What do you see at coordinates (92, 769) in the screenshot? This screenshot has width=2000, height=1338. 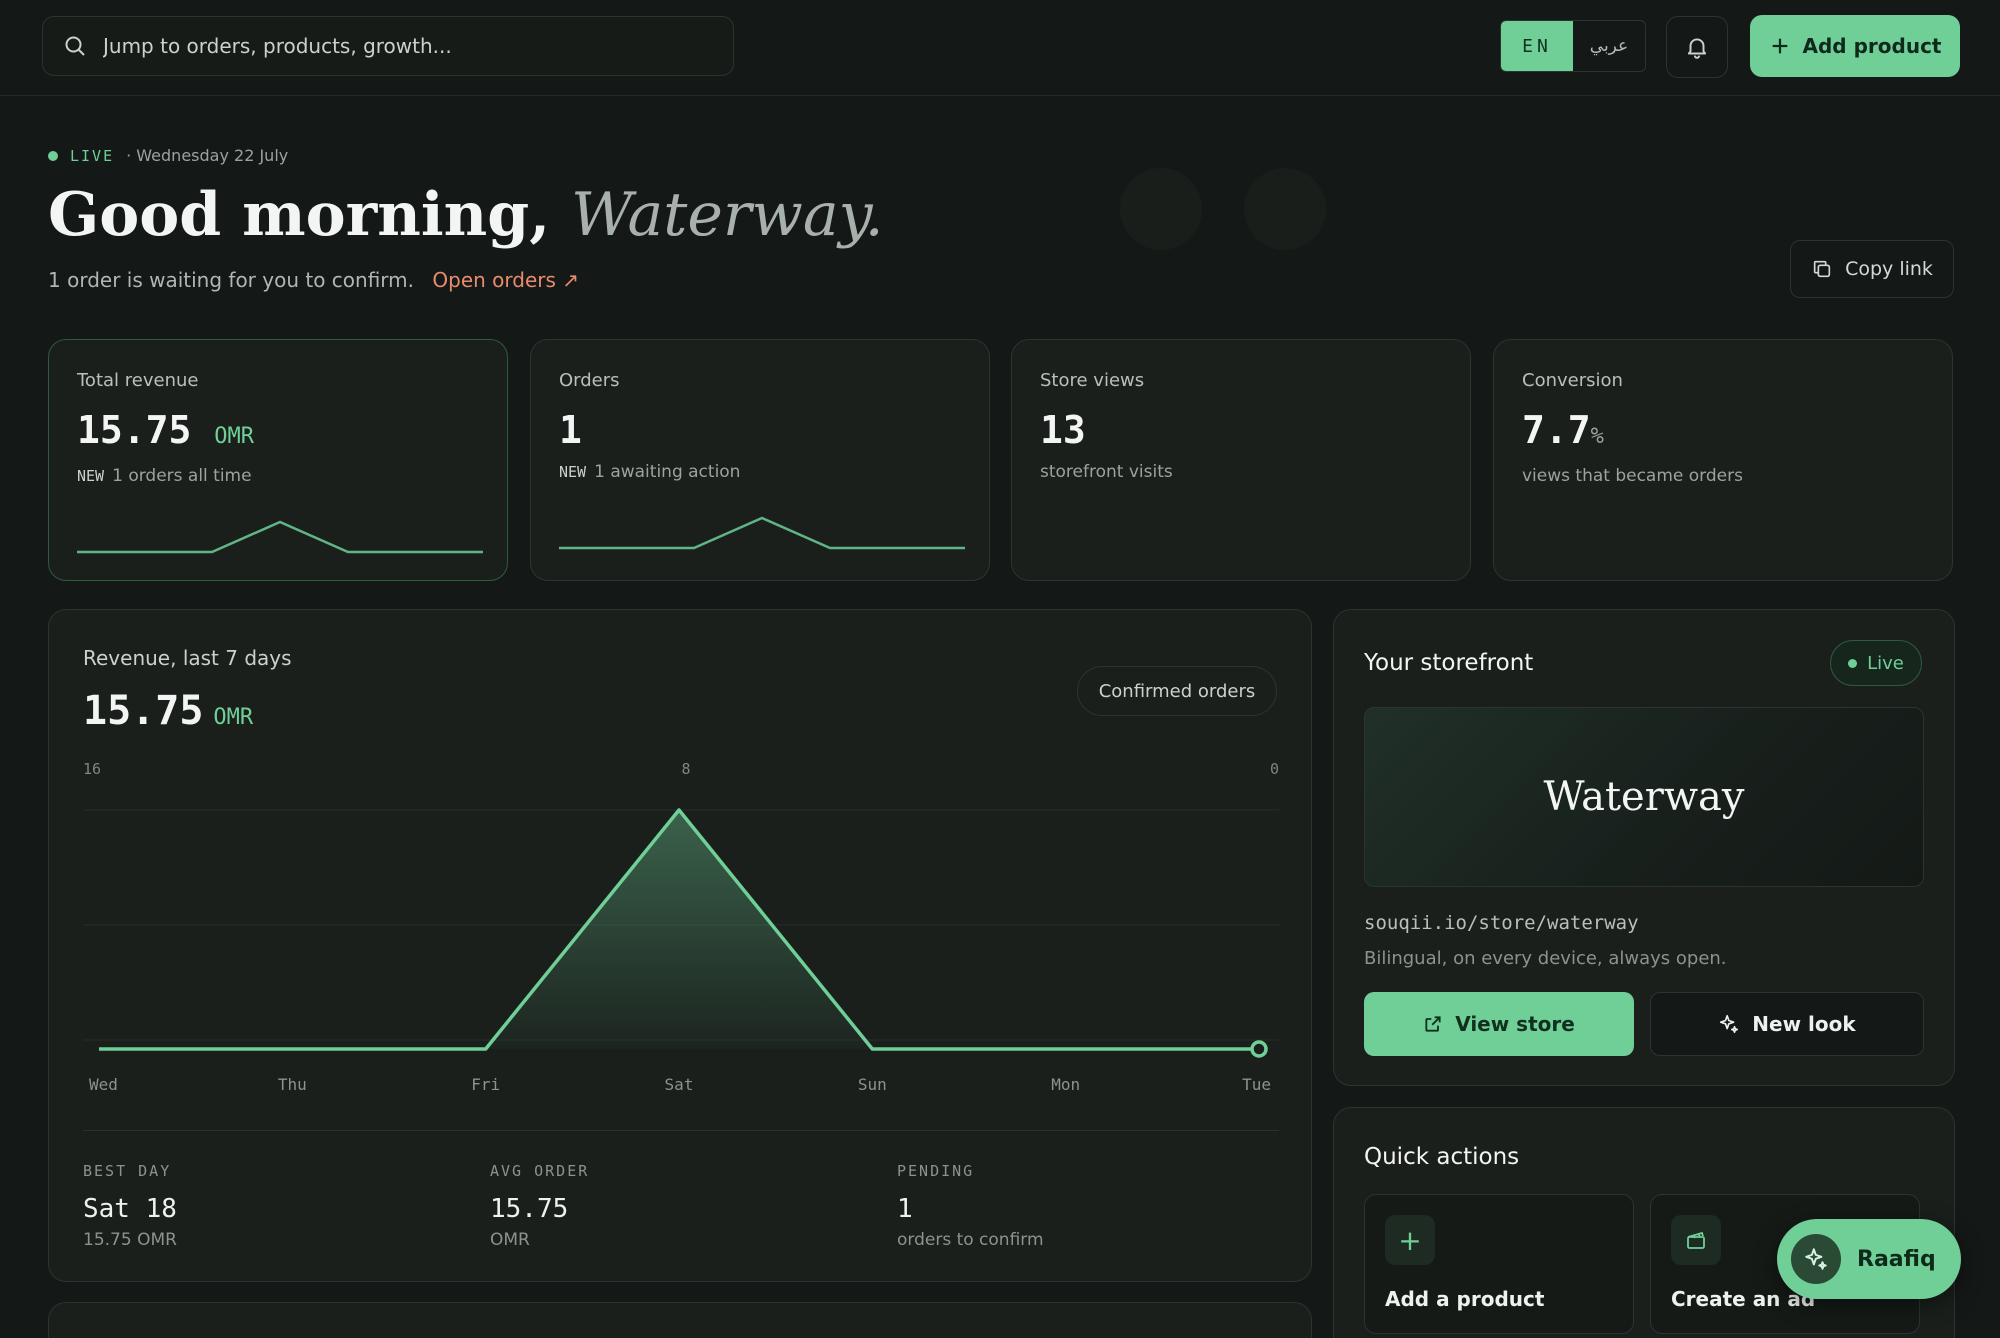 I see `scale-label: 16` at bounding box center [92, 769].